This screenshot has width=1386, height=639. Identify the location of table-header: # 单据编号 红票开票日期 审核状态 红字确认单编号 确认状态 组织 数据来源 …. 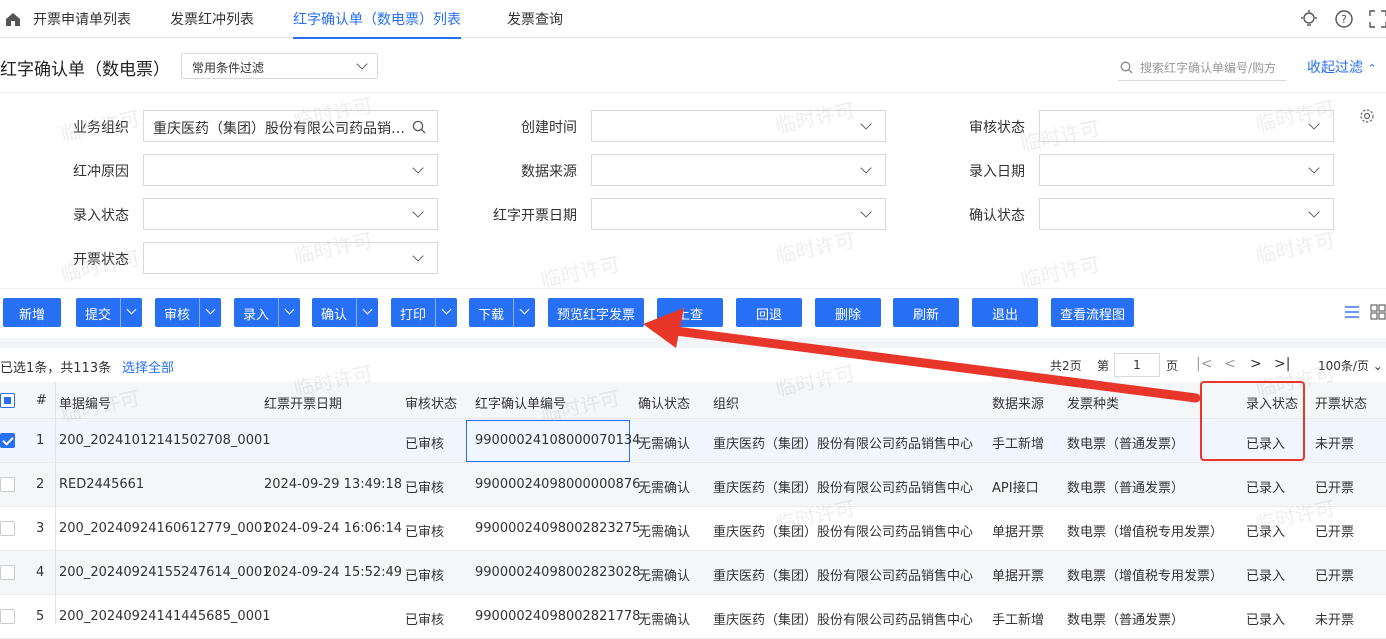
(693, 400).